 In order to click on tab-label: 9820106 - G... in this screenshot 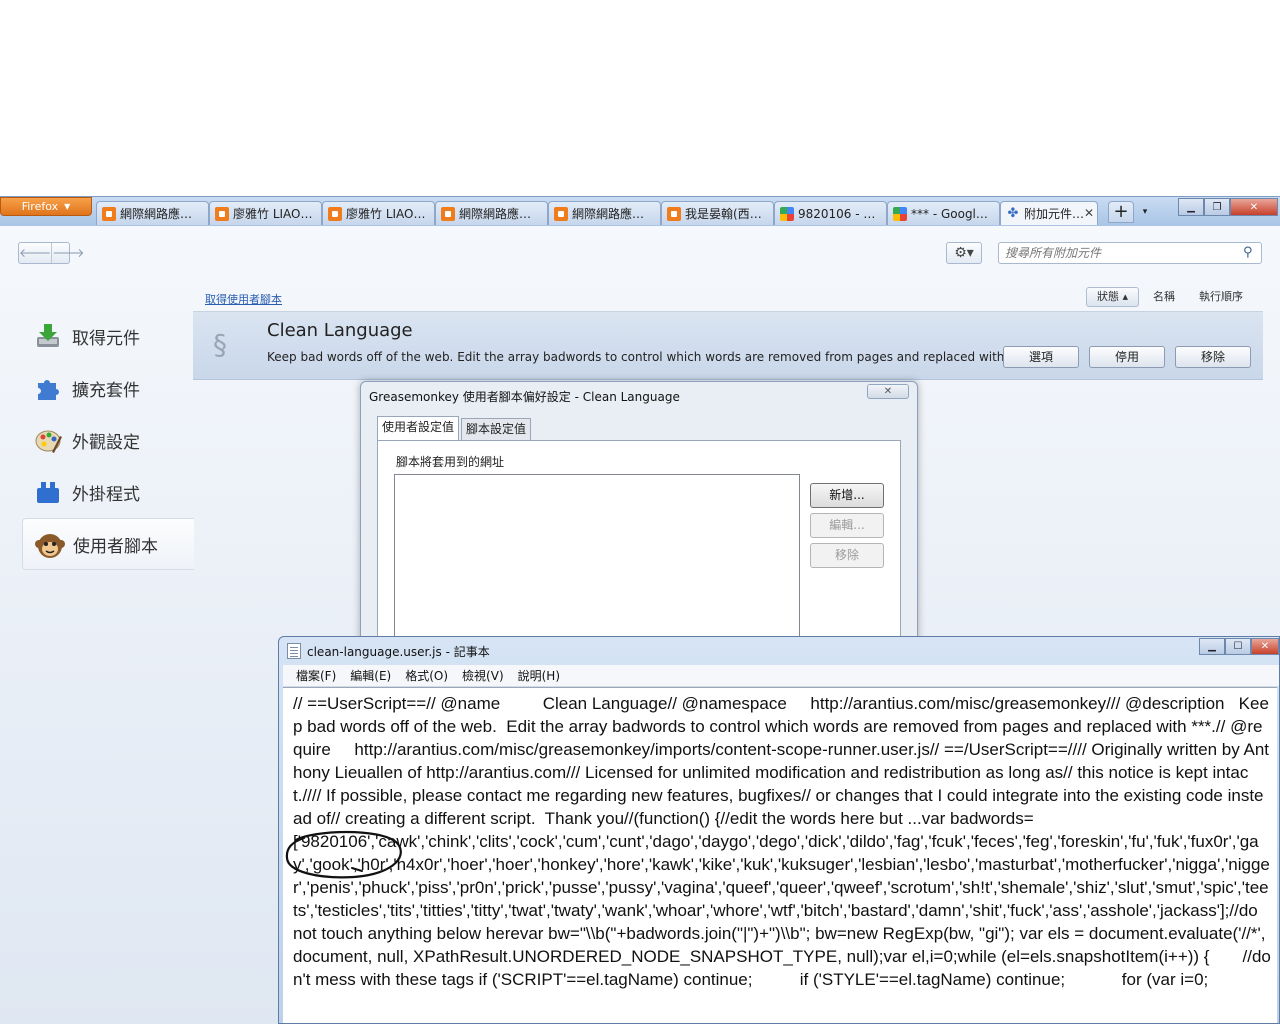, I will do `click(839, 213)`.